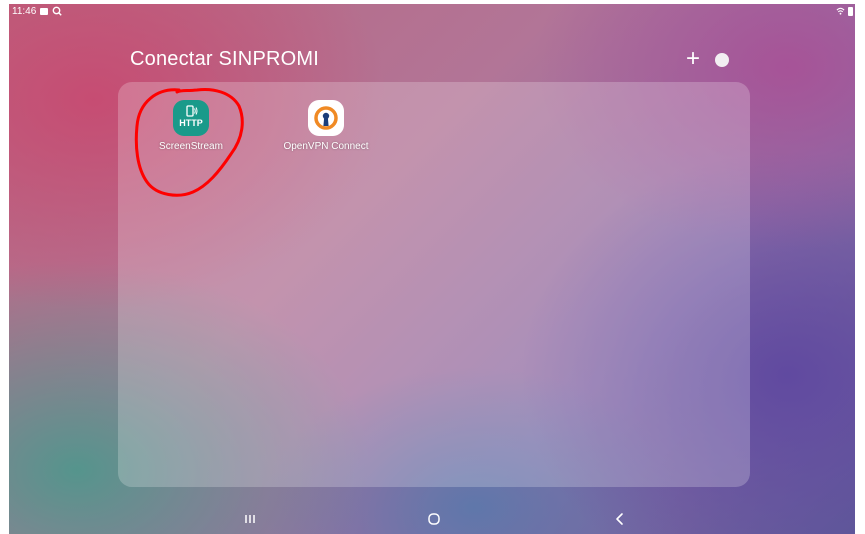 The width and height of the screenshot is (865, 534). I want to click on home-icon, so click(434, 519).